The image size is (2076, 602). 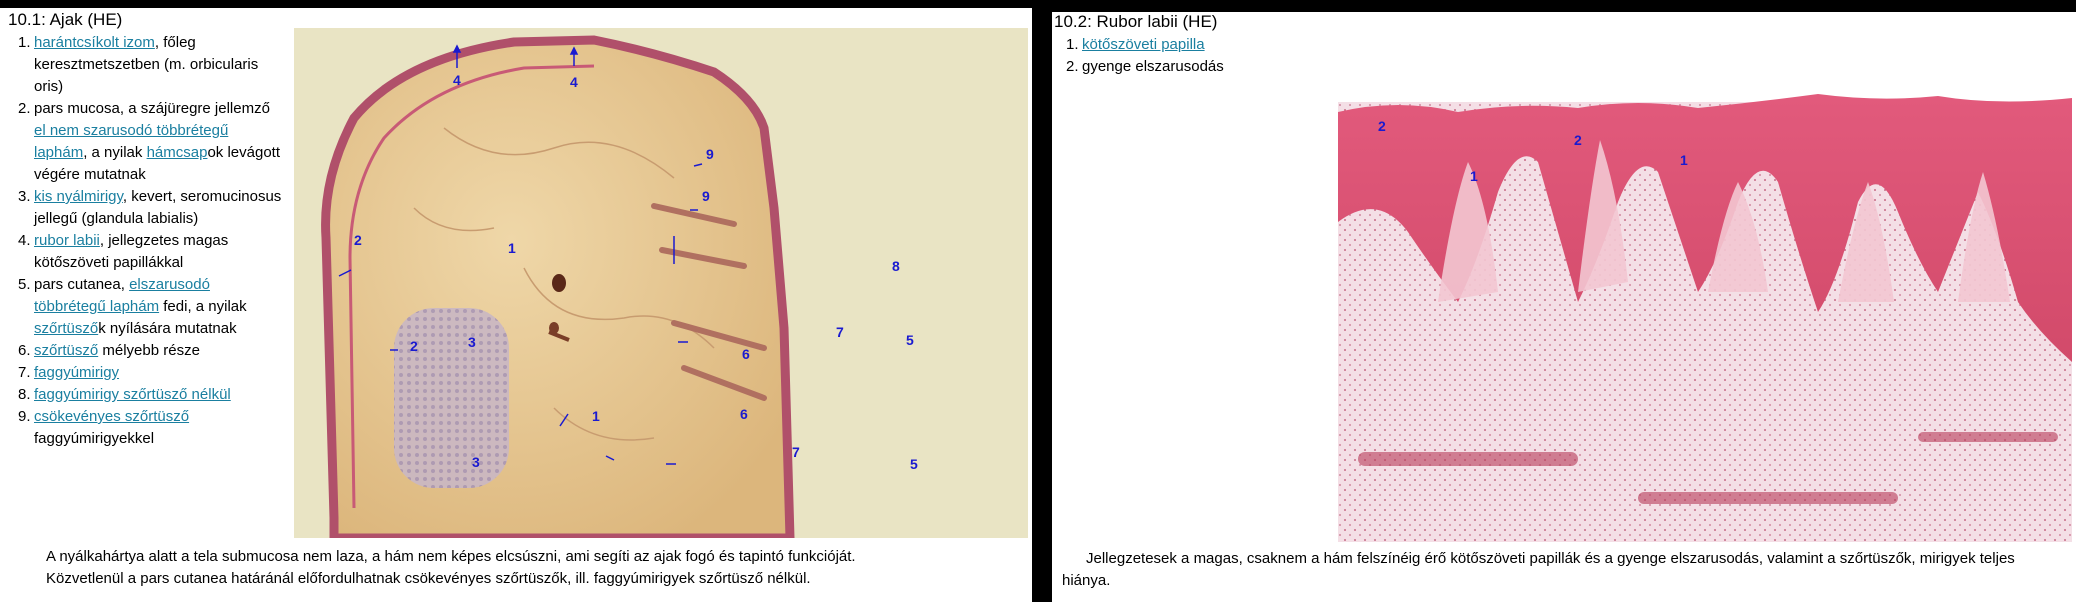 I want to click on link-faggyumirigy-szortuszo-nelkul: faggyúmirigy szőrtüsző nélkül, so click(x=132, y=394).